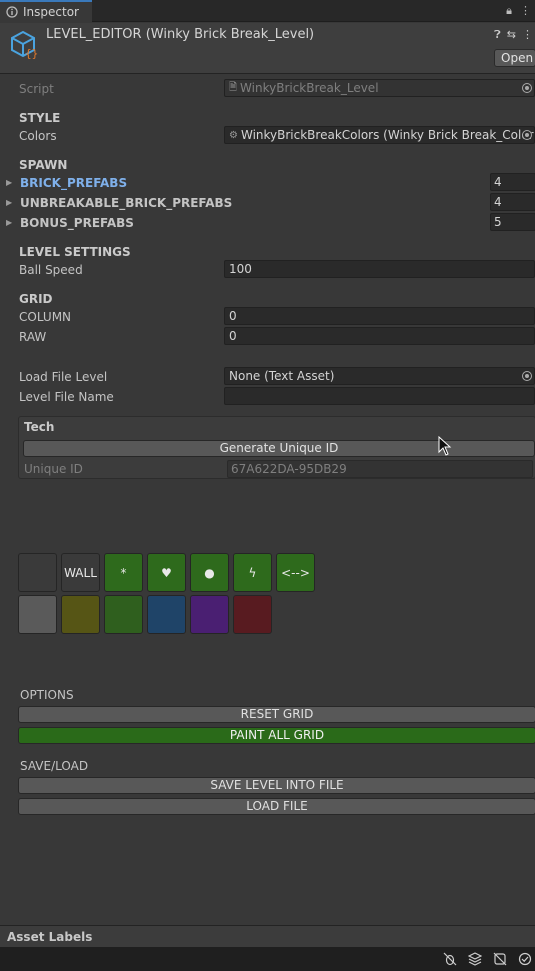  I want to click on bonus-prefabs-foldout: BONUS_PREFABS, so click(77, 223).